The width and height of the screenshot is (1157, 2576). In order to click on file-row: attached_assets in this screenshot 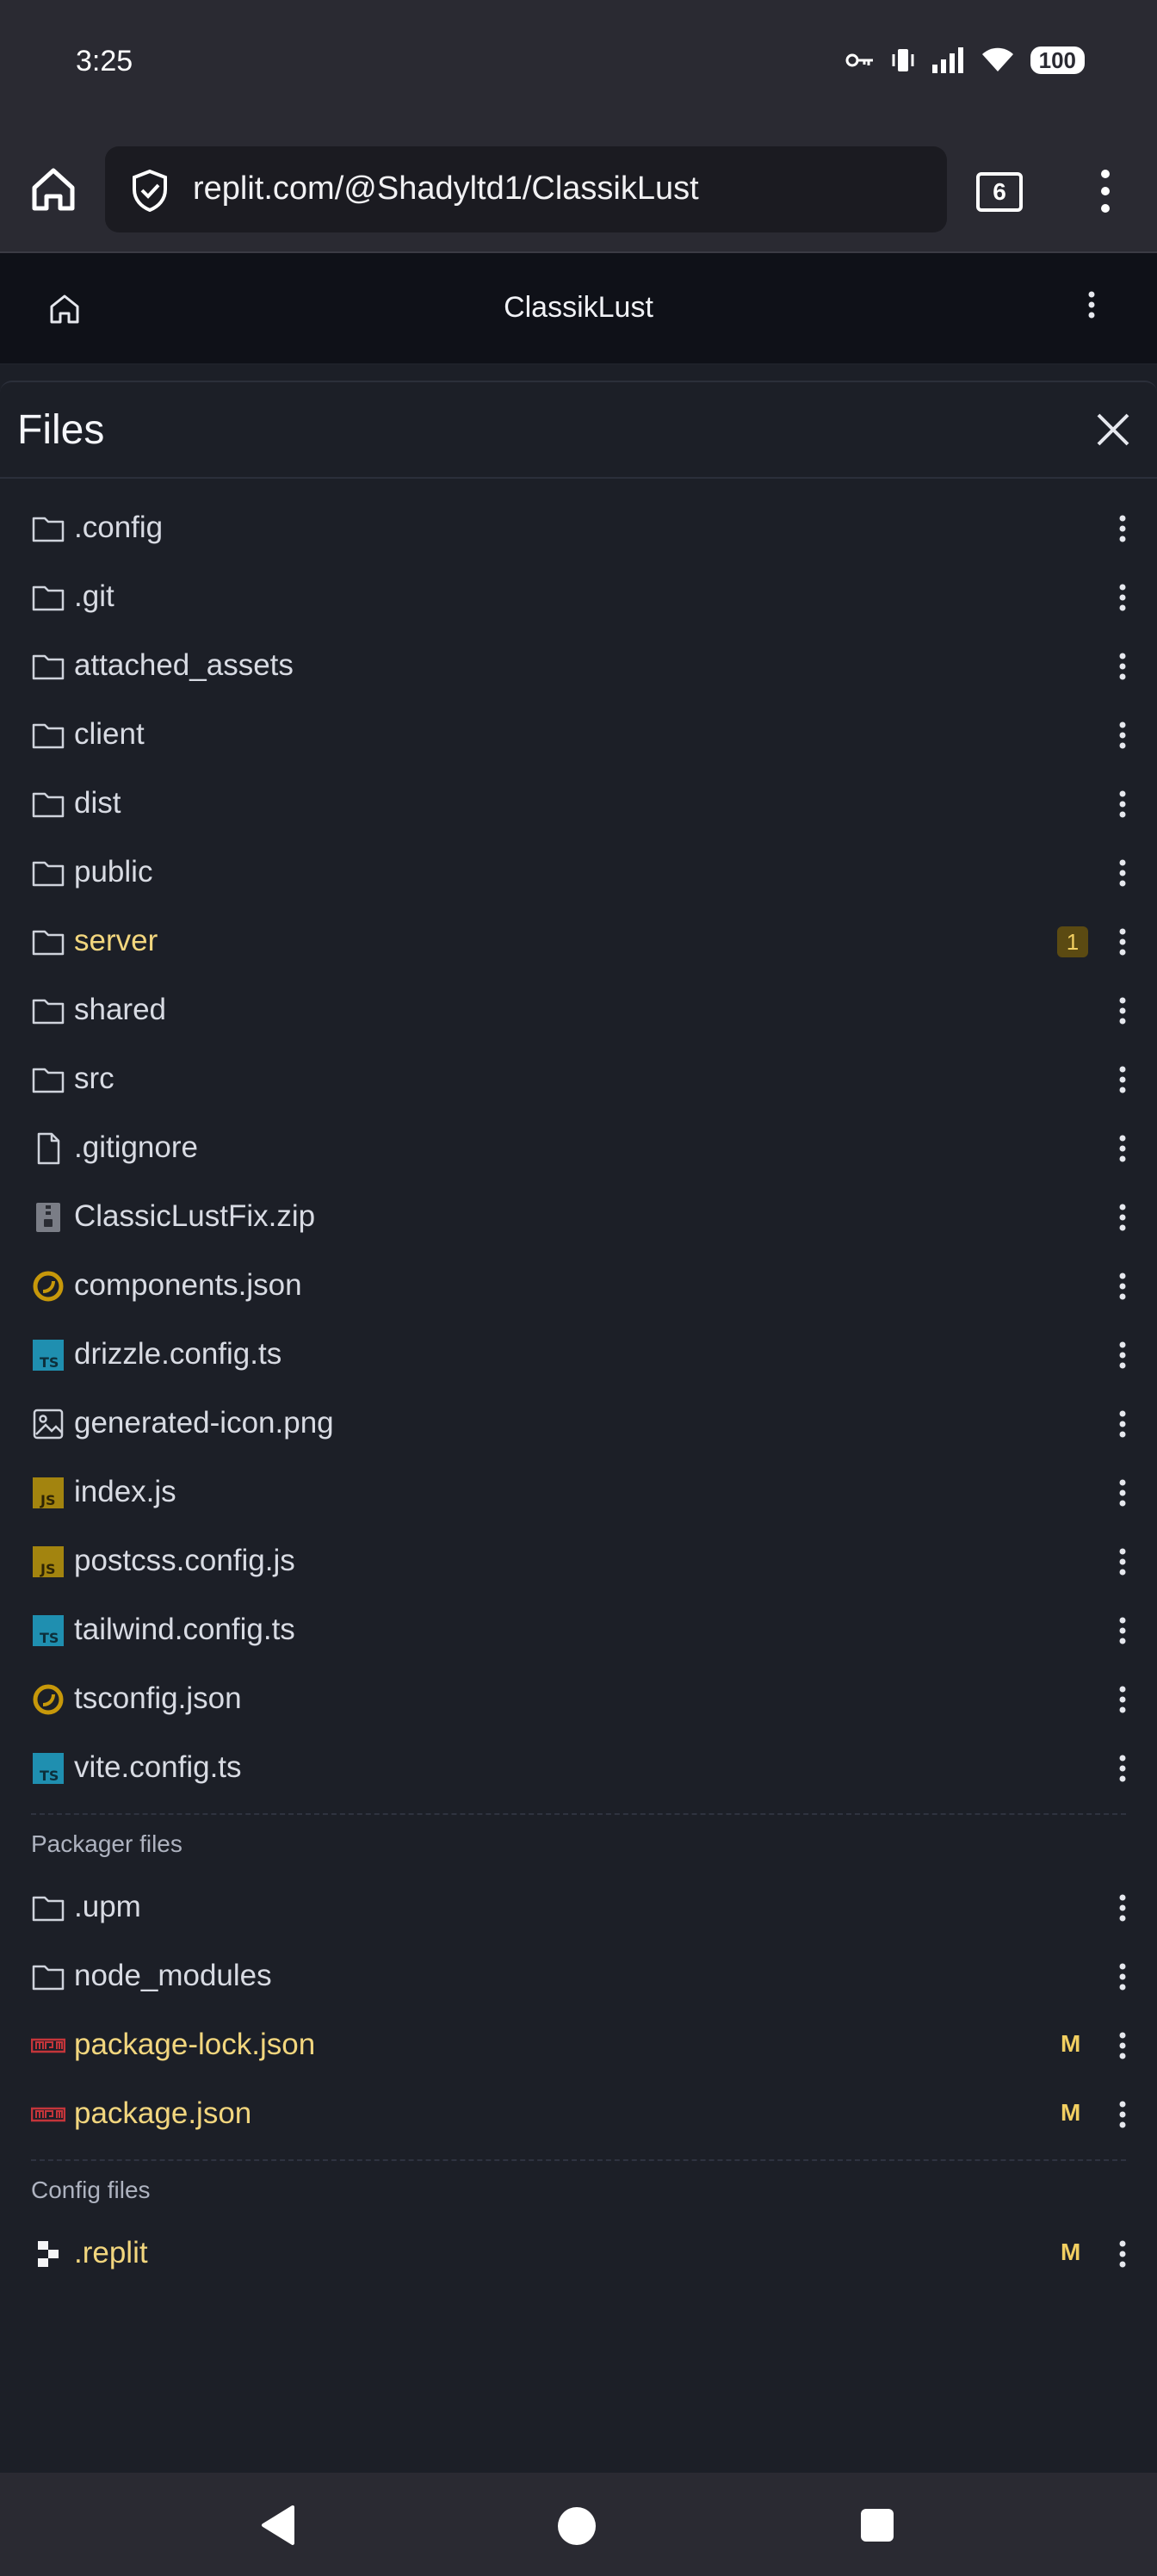, I will do `click(579, 666)`.